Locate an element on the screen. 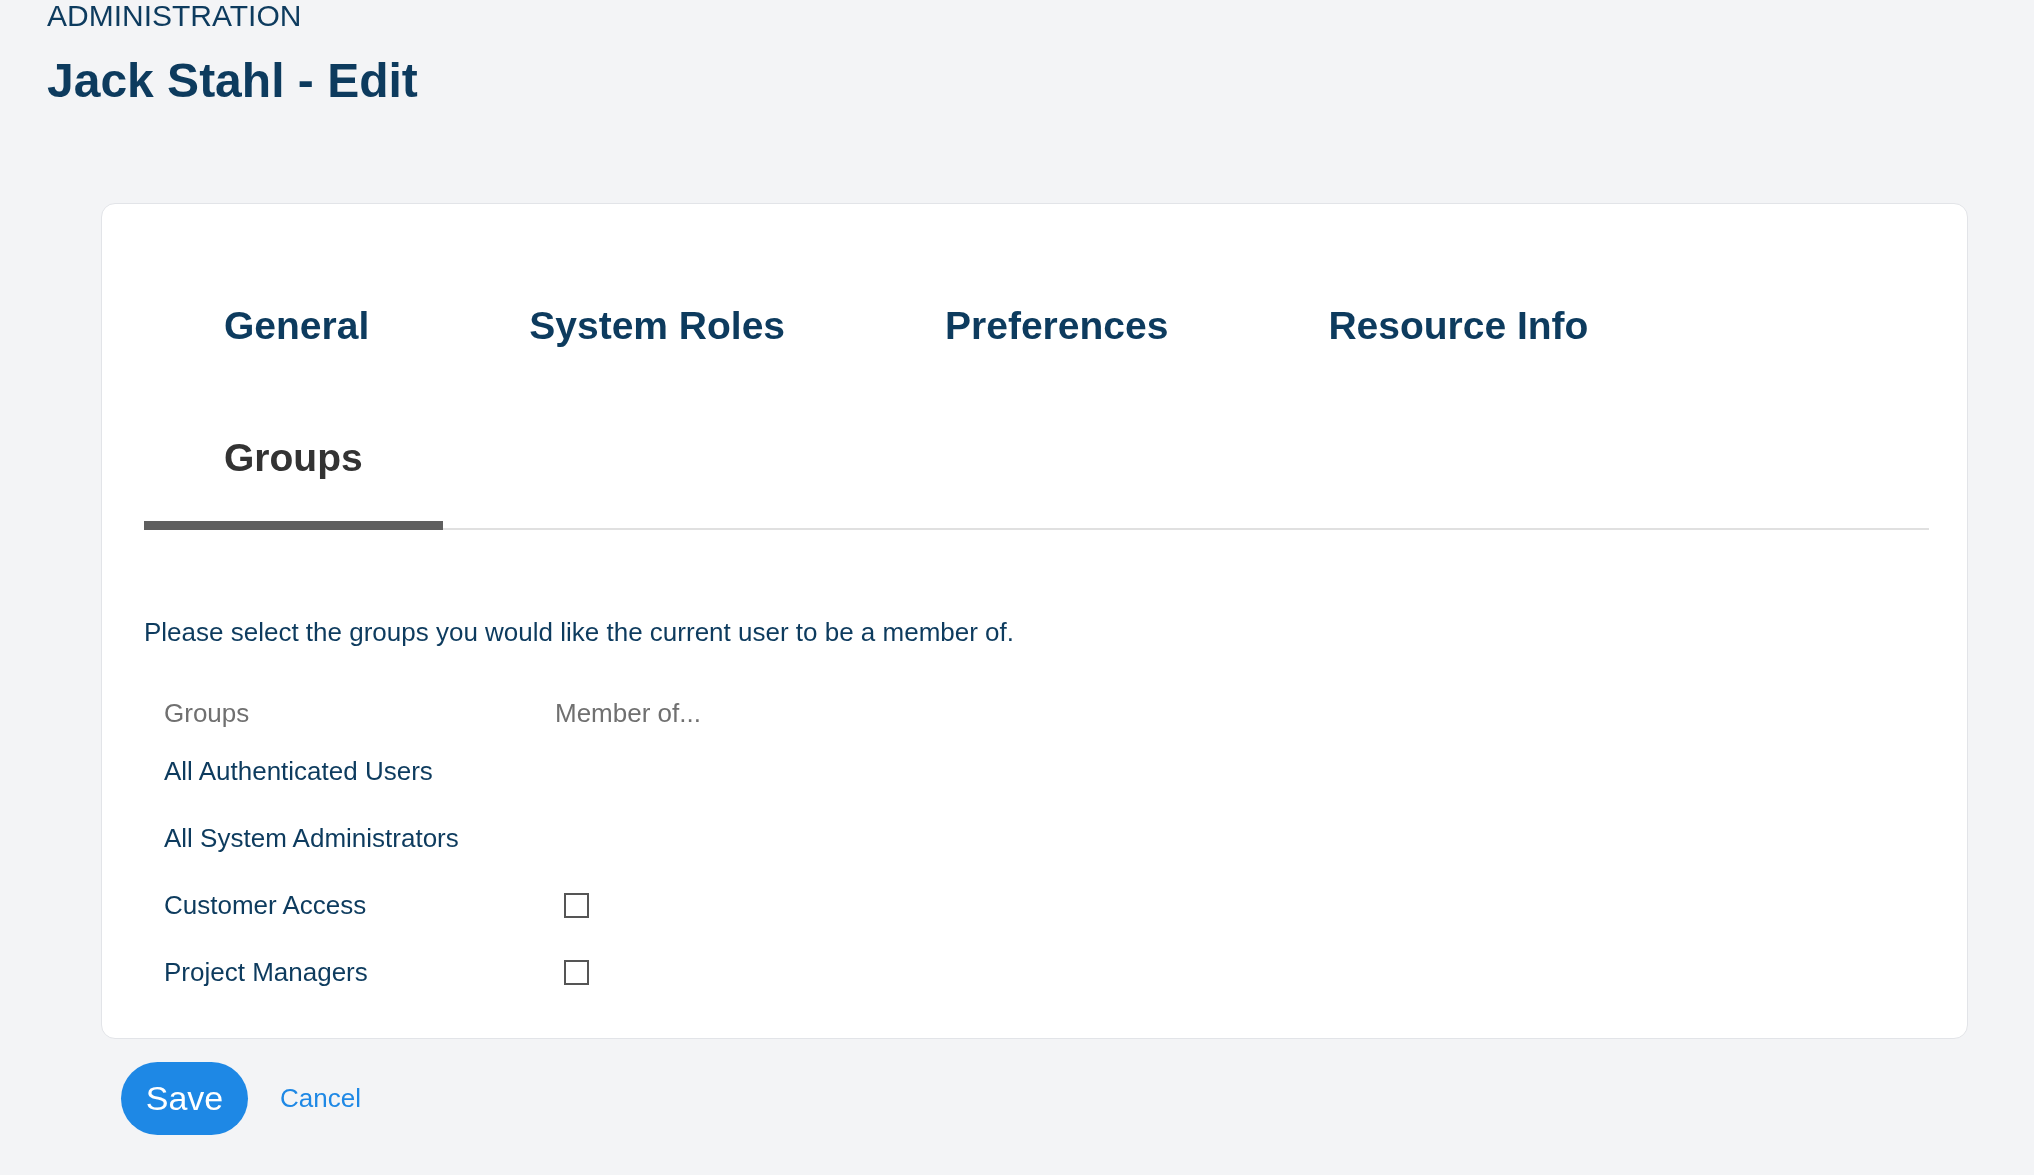  group-name: Customer Access is located at coordinates (265, 905).